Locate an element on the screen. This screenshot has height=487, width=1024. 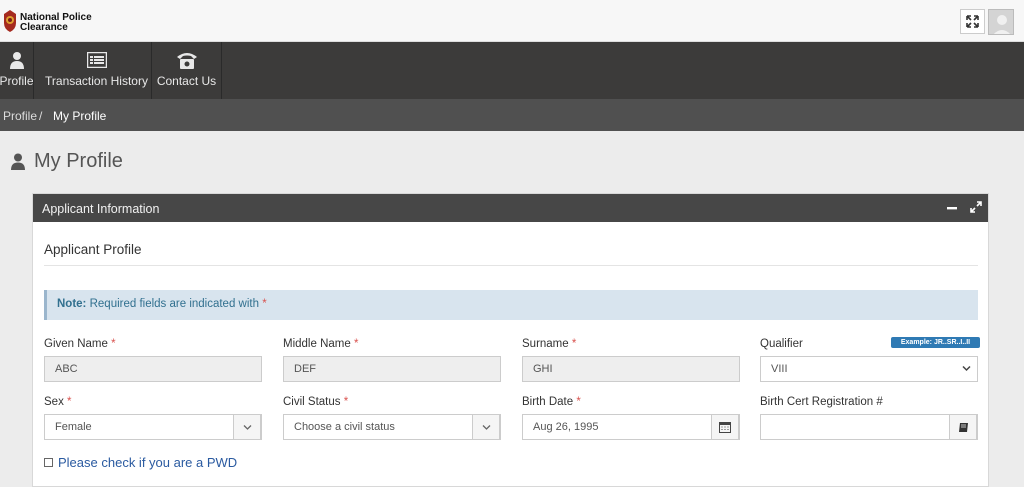
nav-item-contact-us: Contact Us is located at coordinates (187, 70).